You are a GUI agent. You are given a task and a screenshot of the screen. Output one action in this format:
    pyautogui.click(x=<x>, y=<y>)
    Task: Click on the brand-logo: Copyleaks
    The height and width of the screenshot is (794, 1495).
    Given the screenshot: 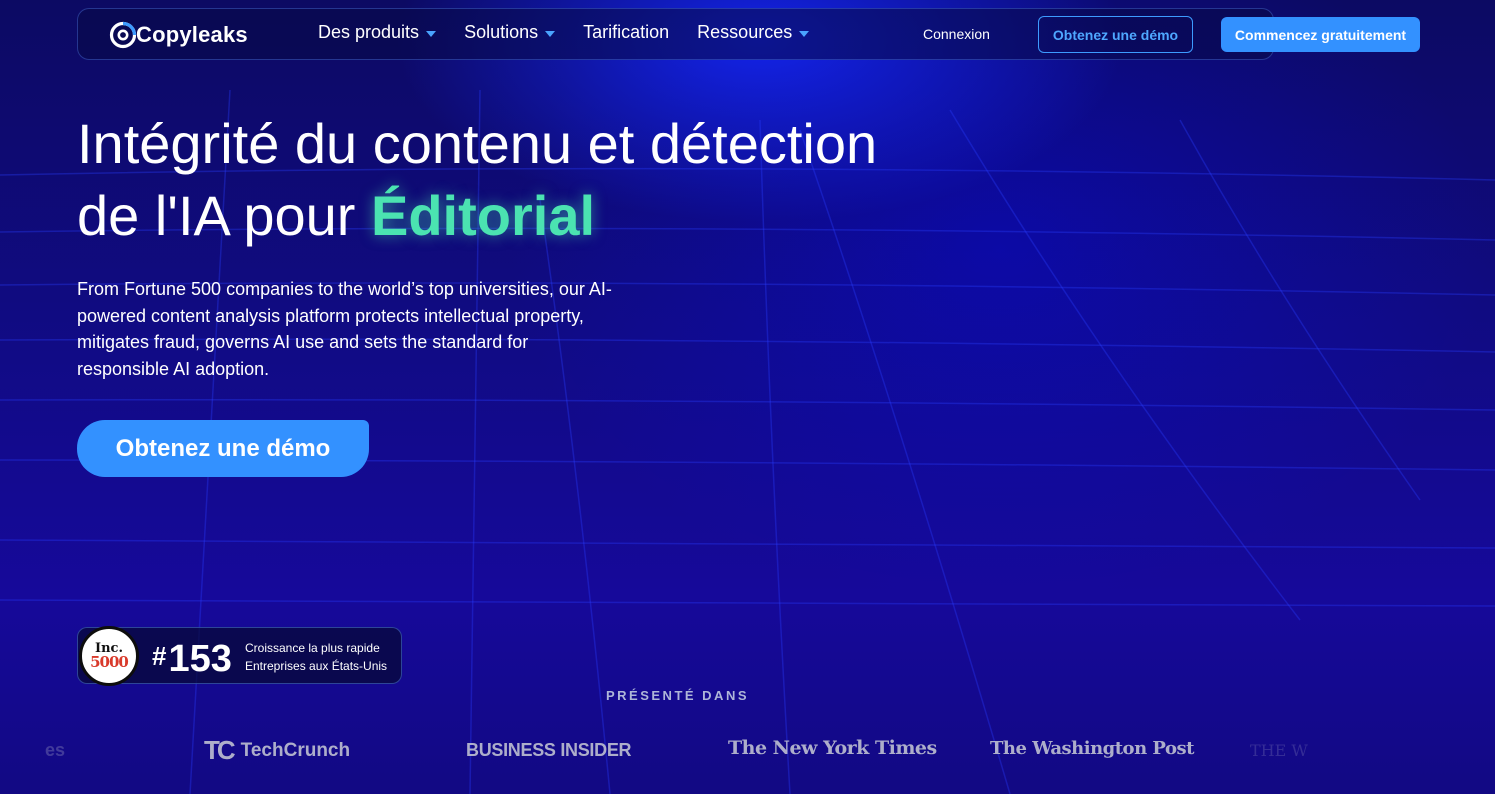 What is the action you would take?
    pyautogui.click(x=178, y=35)
    